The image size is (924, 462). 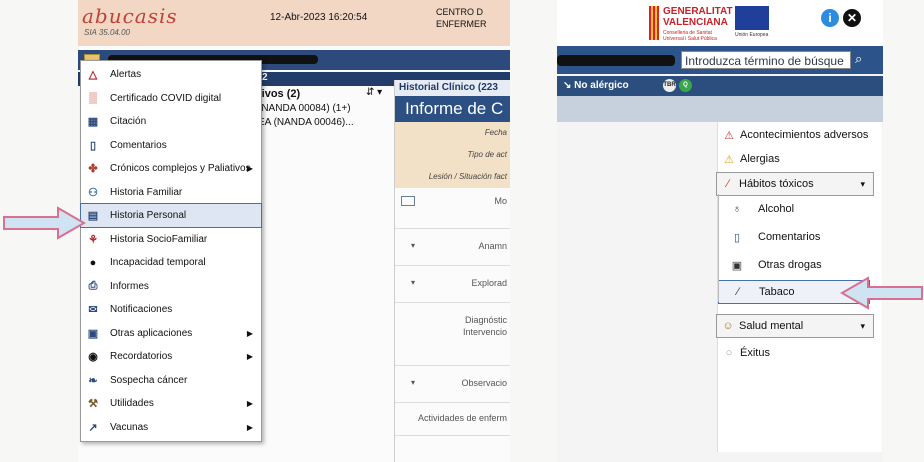 What do you see at coordinates (93, 285) in the screenshot?
I see `printer-icon: ⎙` at bounding box center [93, 285].